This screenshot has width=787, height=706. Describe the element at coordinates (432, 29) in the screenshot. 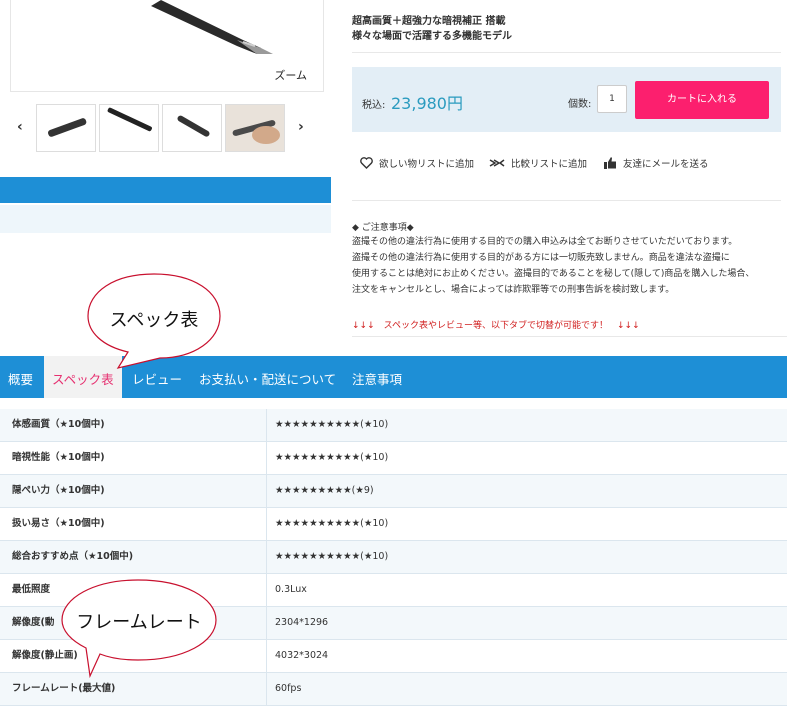

I see `product-subtitle: 超高画質＋超強力な暗視補正 搭載 様々な場面で活躍する多機能モデル` at that location.